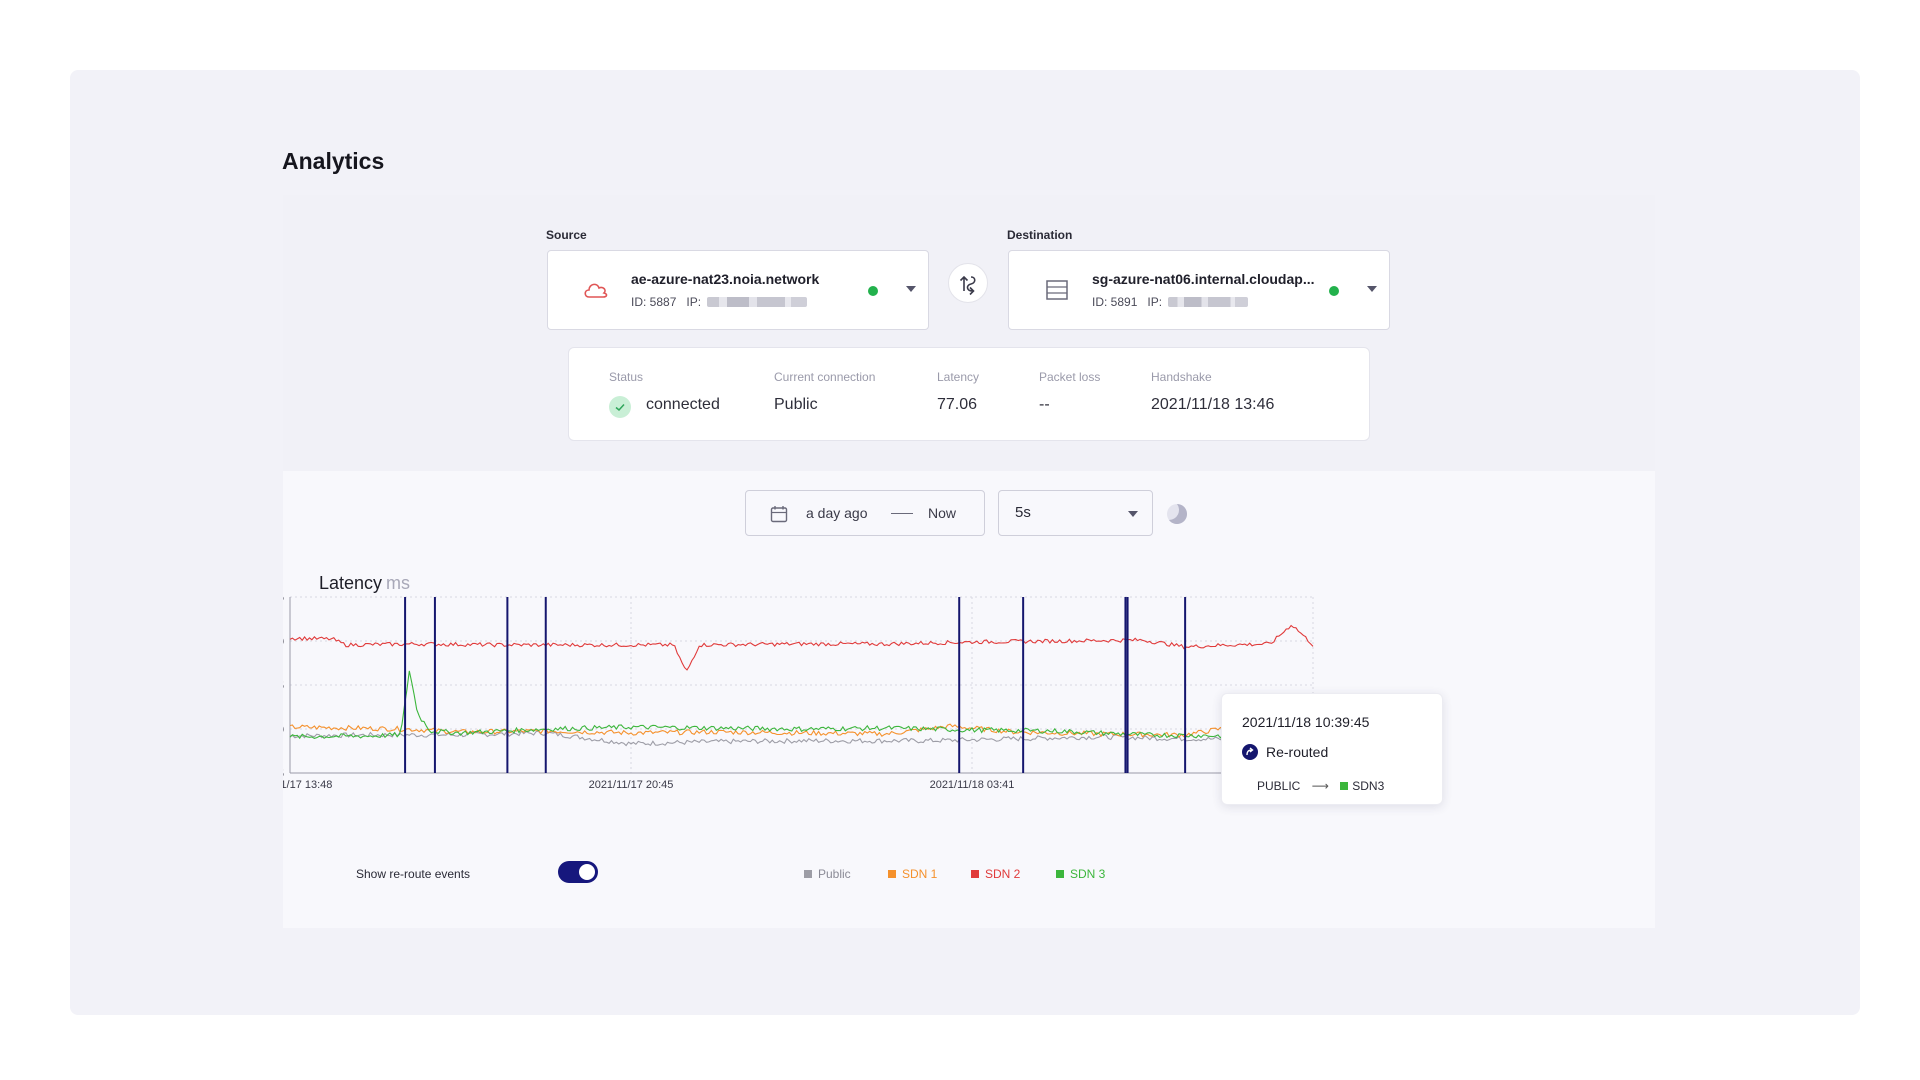 Image resolution: width=1920 pixels, height=1080 pixels. I want to click on swap-button, so click(968, 283).